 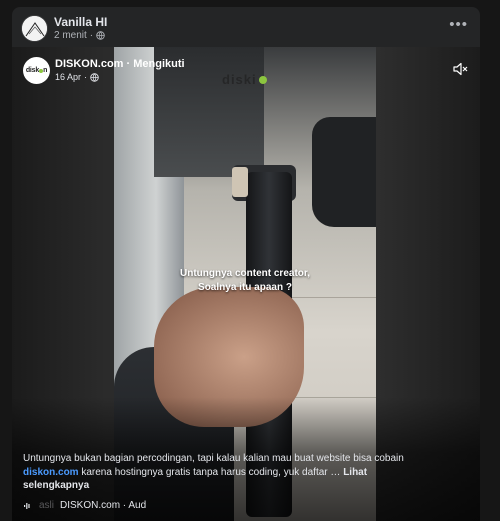 I want to click on post-time: 2 menit, so click(x=70, y=35).